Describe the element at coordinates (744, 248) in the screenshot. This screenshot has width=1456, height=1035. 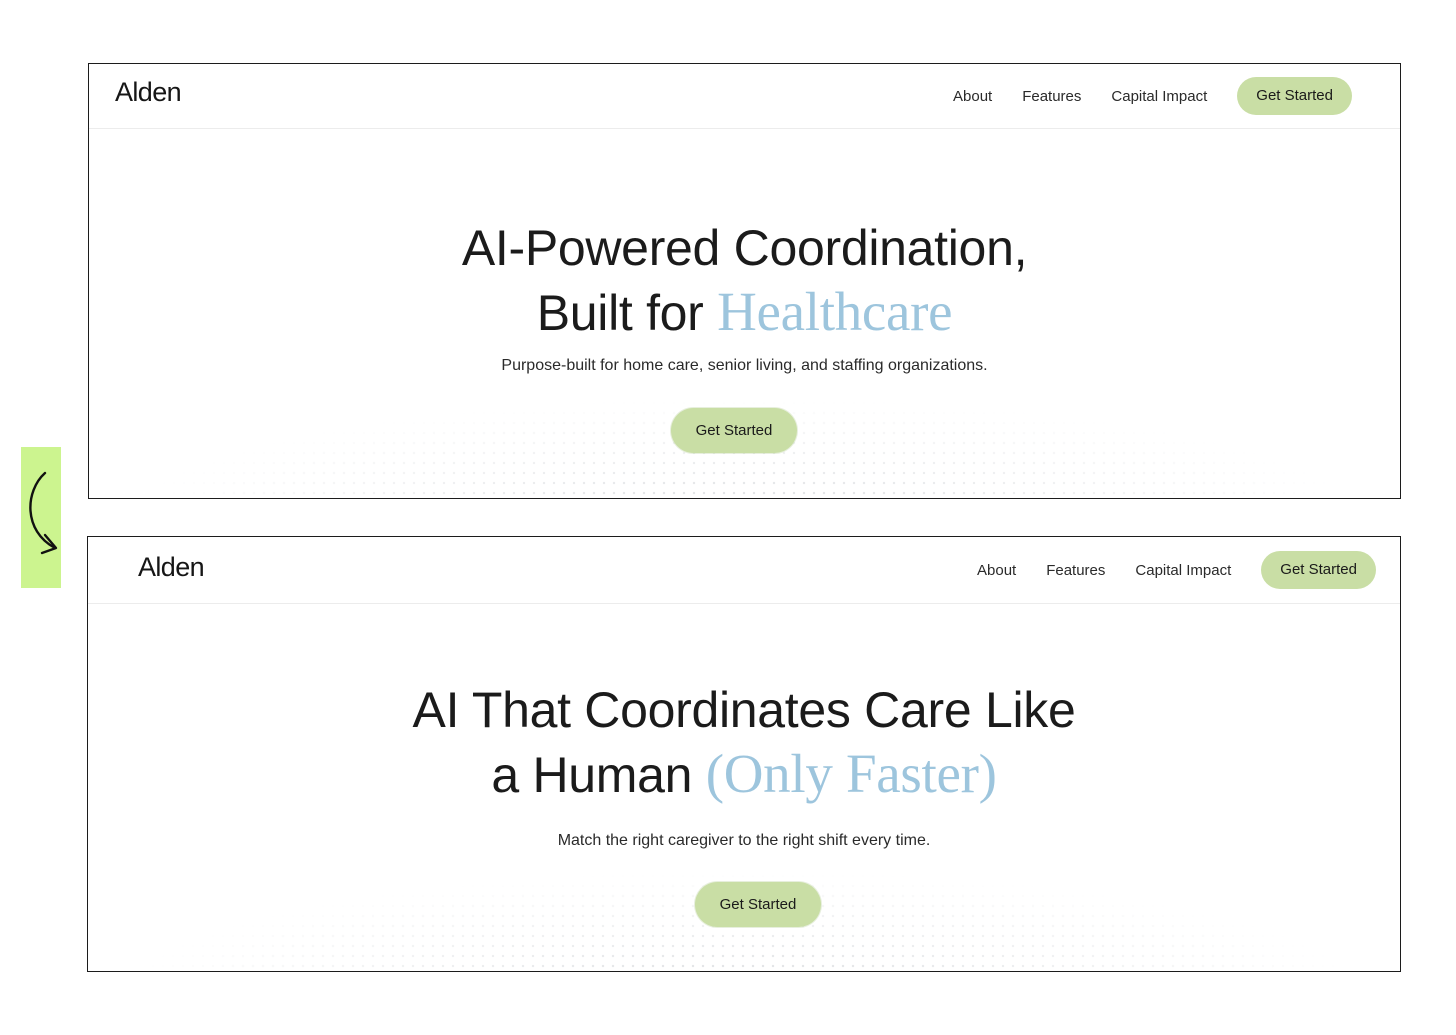
I see `hero-title-line1: AI-Powered Coordination,` at that location.